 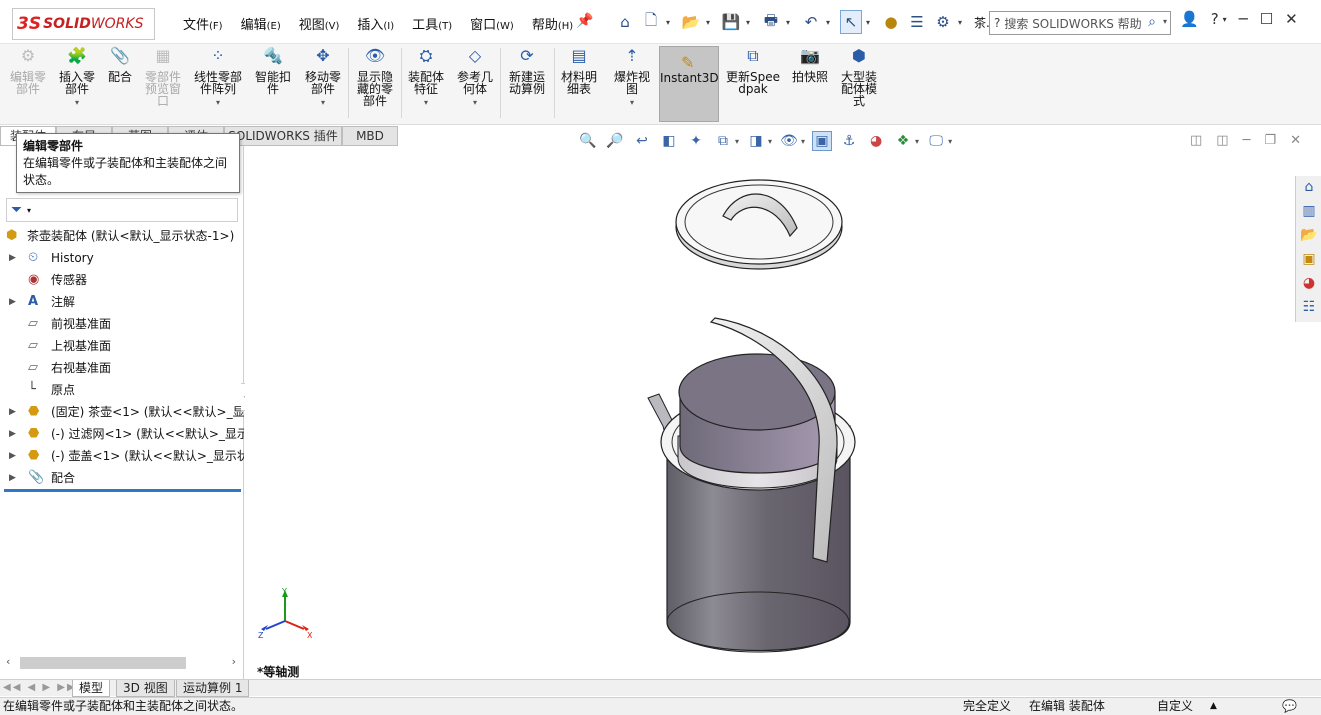 I want to click on filter-funnel-icon: ⏷, so click(x=16, y=210).